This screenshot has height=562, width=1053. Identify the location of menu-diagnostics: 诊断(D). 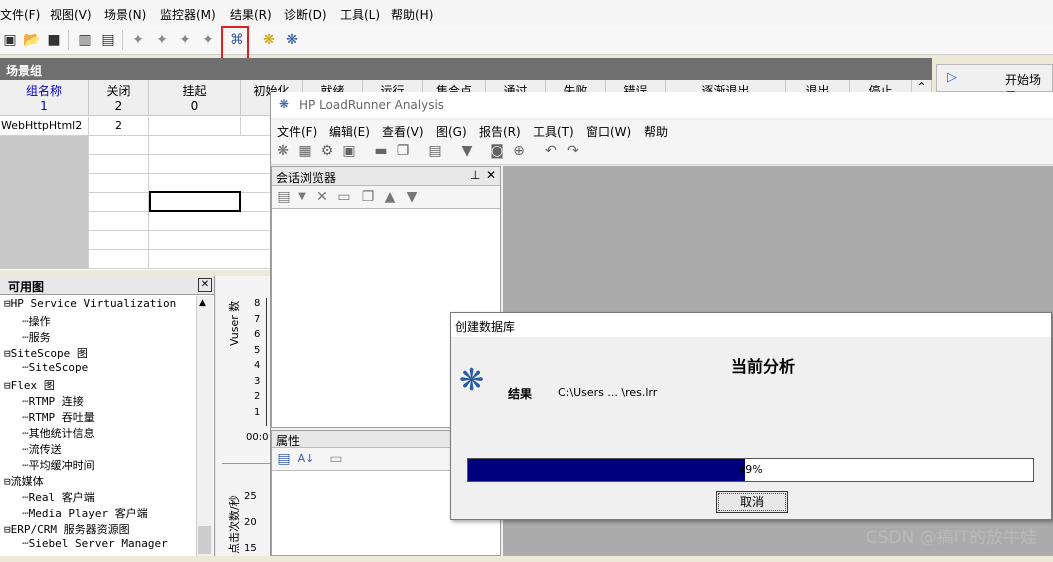
(305, 14).